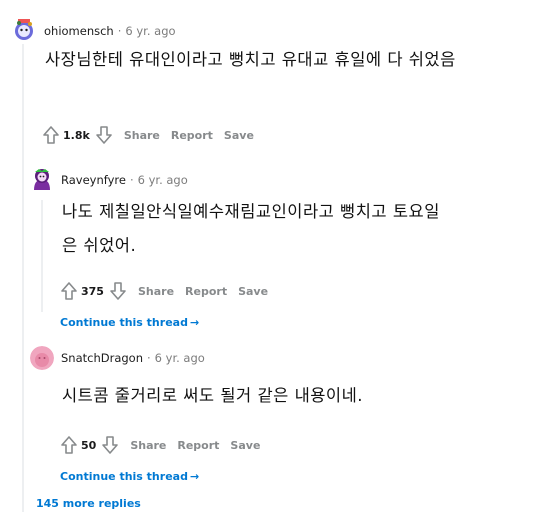 The width and height of the screenshot is (559, 529). Describe the element at coordinates (79, 31) in the screenshot. I see `author-name: ohiomensch` at that location.